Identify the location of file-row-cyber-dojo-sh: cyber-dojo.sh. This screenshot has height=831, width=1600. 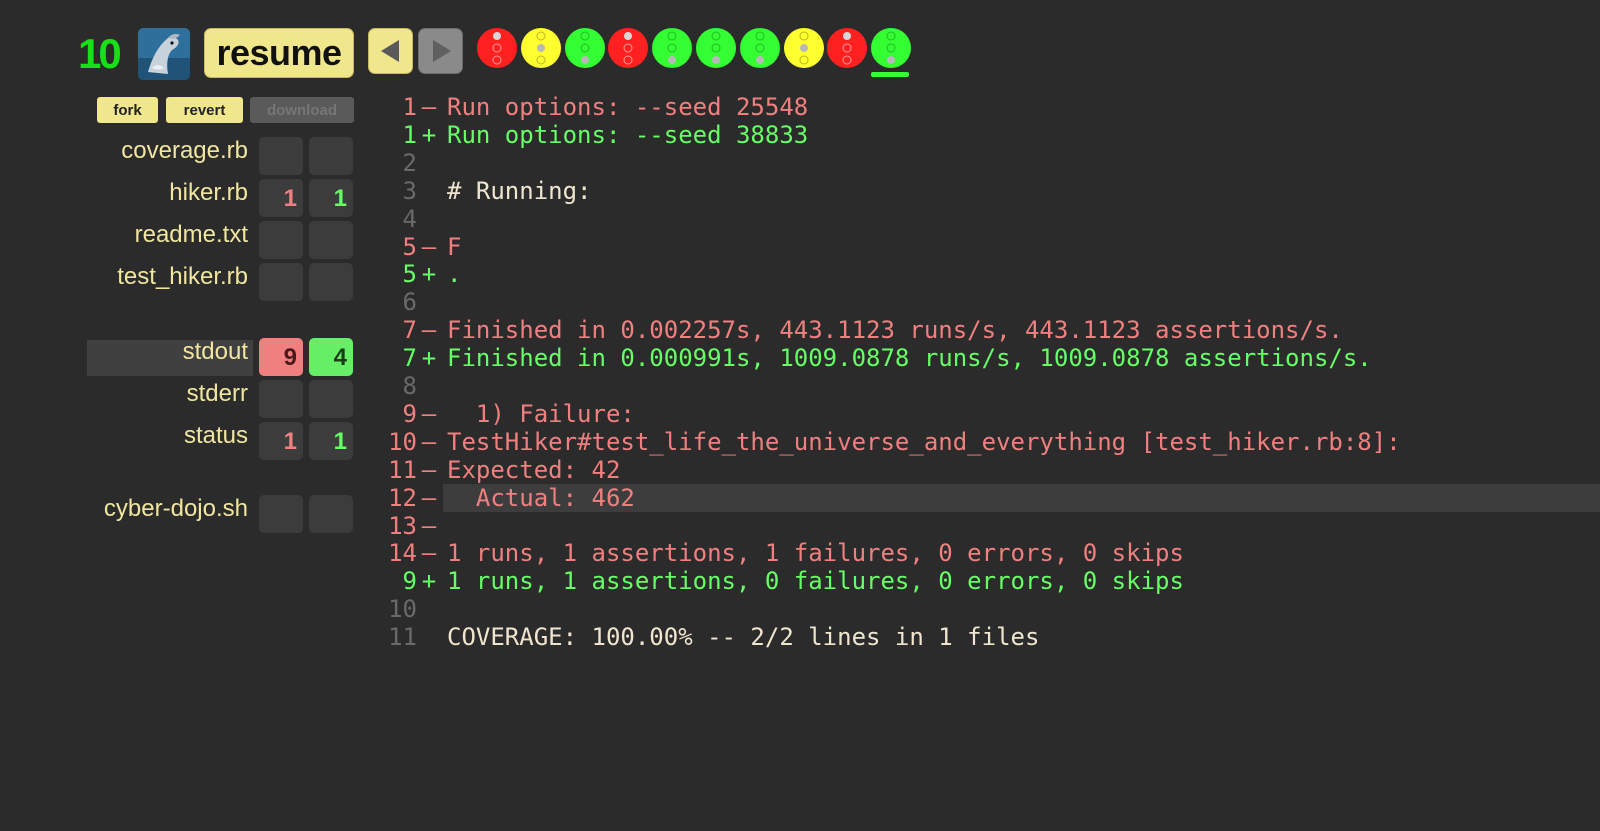
(180, 515).